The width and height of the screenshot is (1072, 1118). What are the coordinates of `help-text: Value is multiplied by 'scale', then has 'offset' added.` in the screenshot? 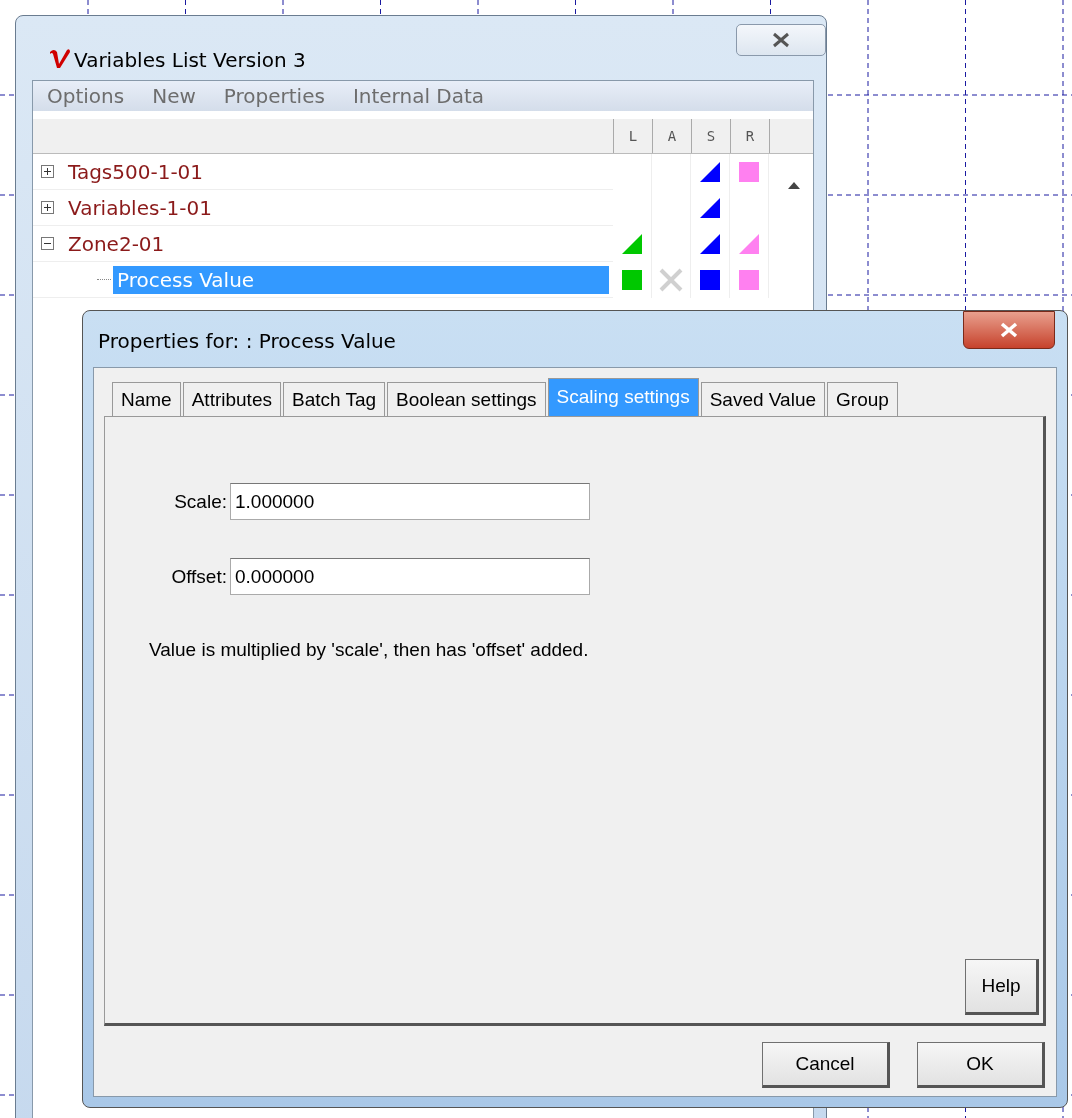 It's located at (369, 650).